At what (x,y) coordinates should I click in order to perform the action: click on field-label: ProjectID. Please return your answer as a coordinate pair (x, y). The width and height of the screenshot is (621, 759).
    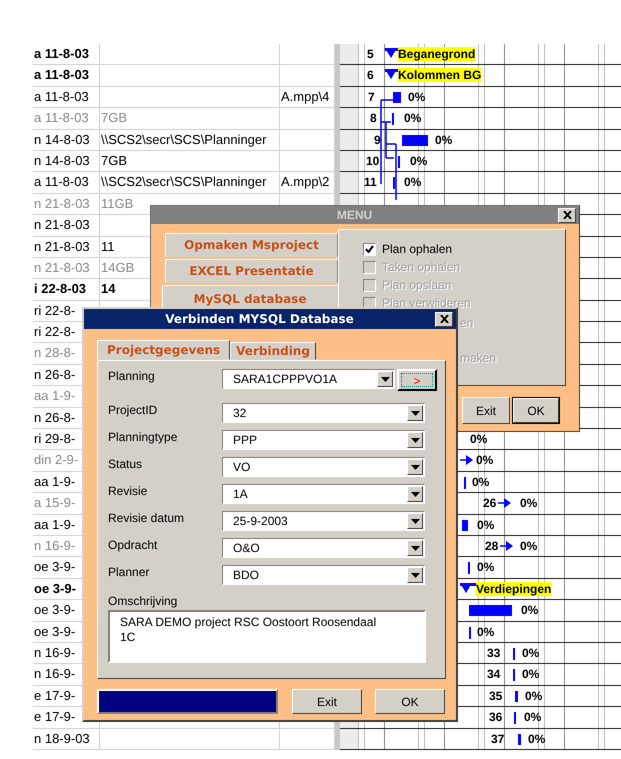
    Looking at the image, I should click on (133, 411).